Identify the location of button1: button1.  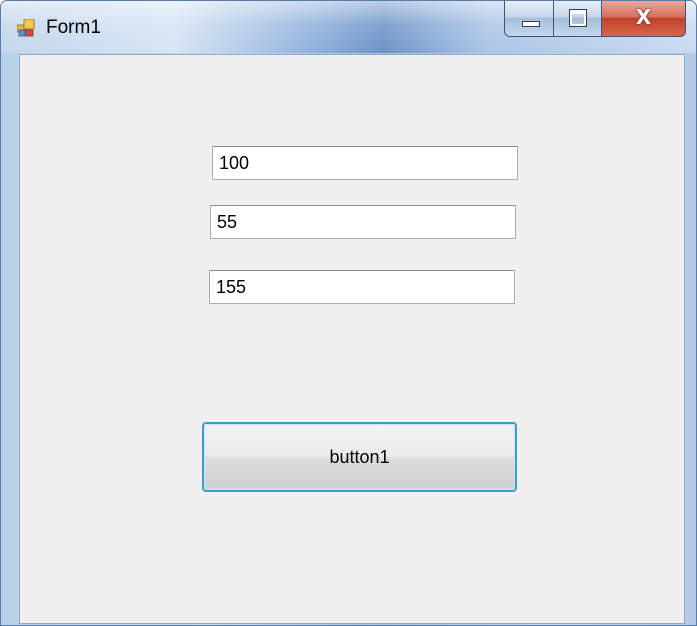
(359, 457).